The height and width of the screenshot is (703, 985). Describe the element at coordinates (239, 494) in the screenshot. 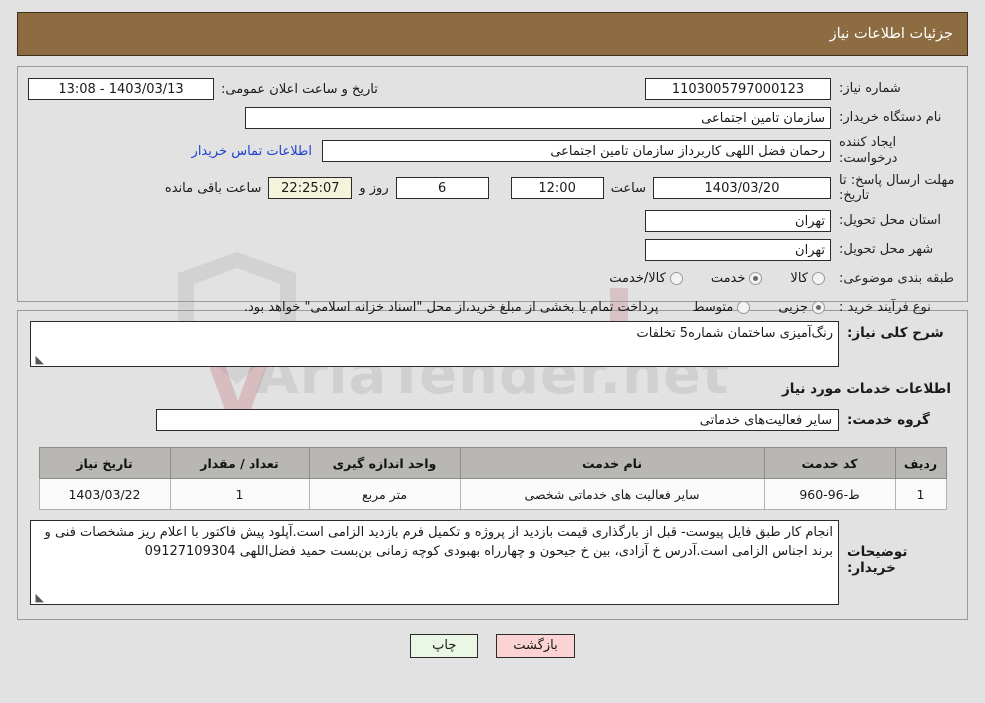

I see `cell-quantity: 1` at that location.